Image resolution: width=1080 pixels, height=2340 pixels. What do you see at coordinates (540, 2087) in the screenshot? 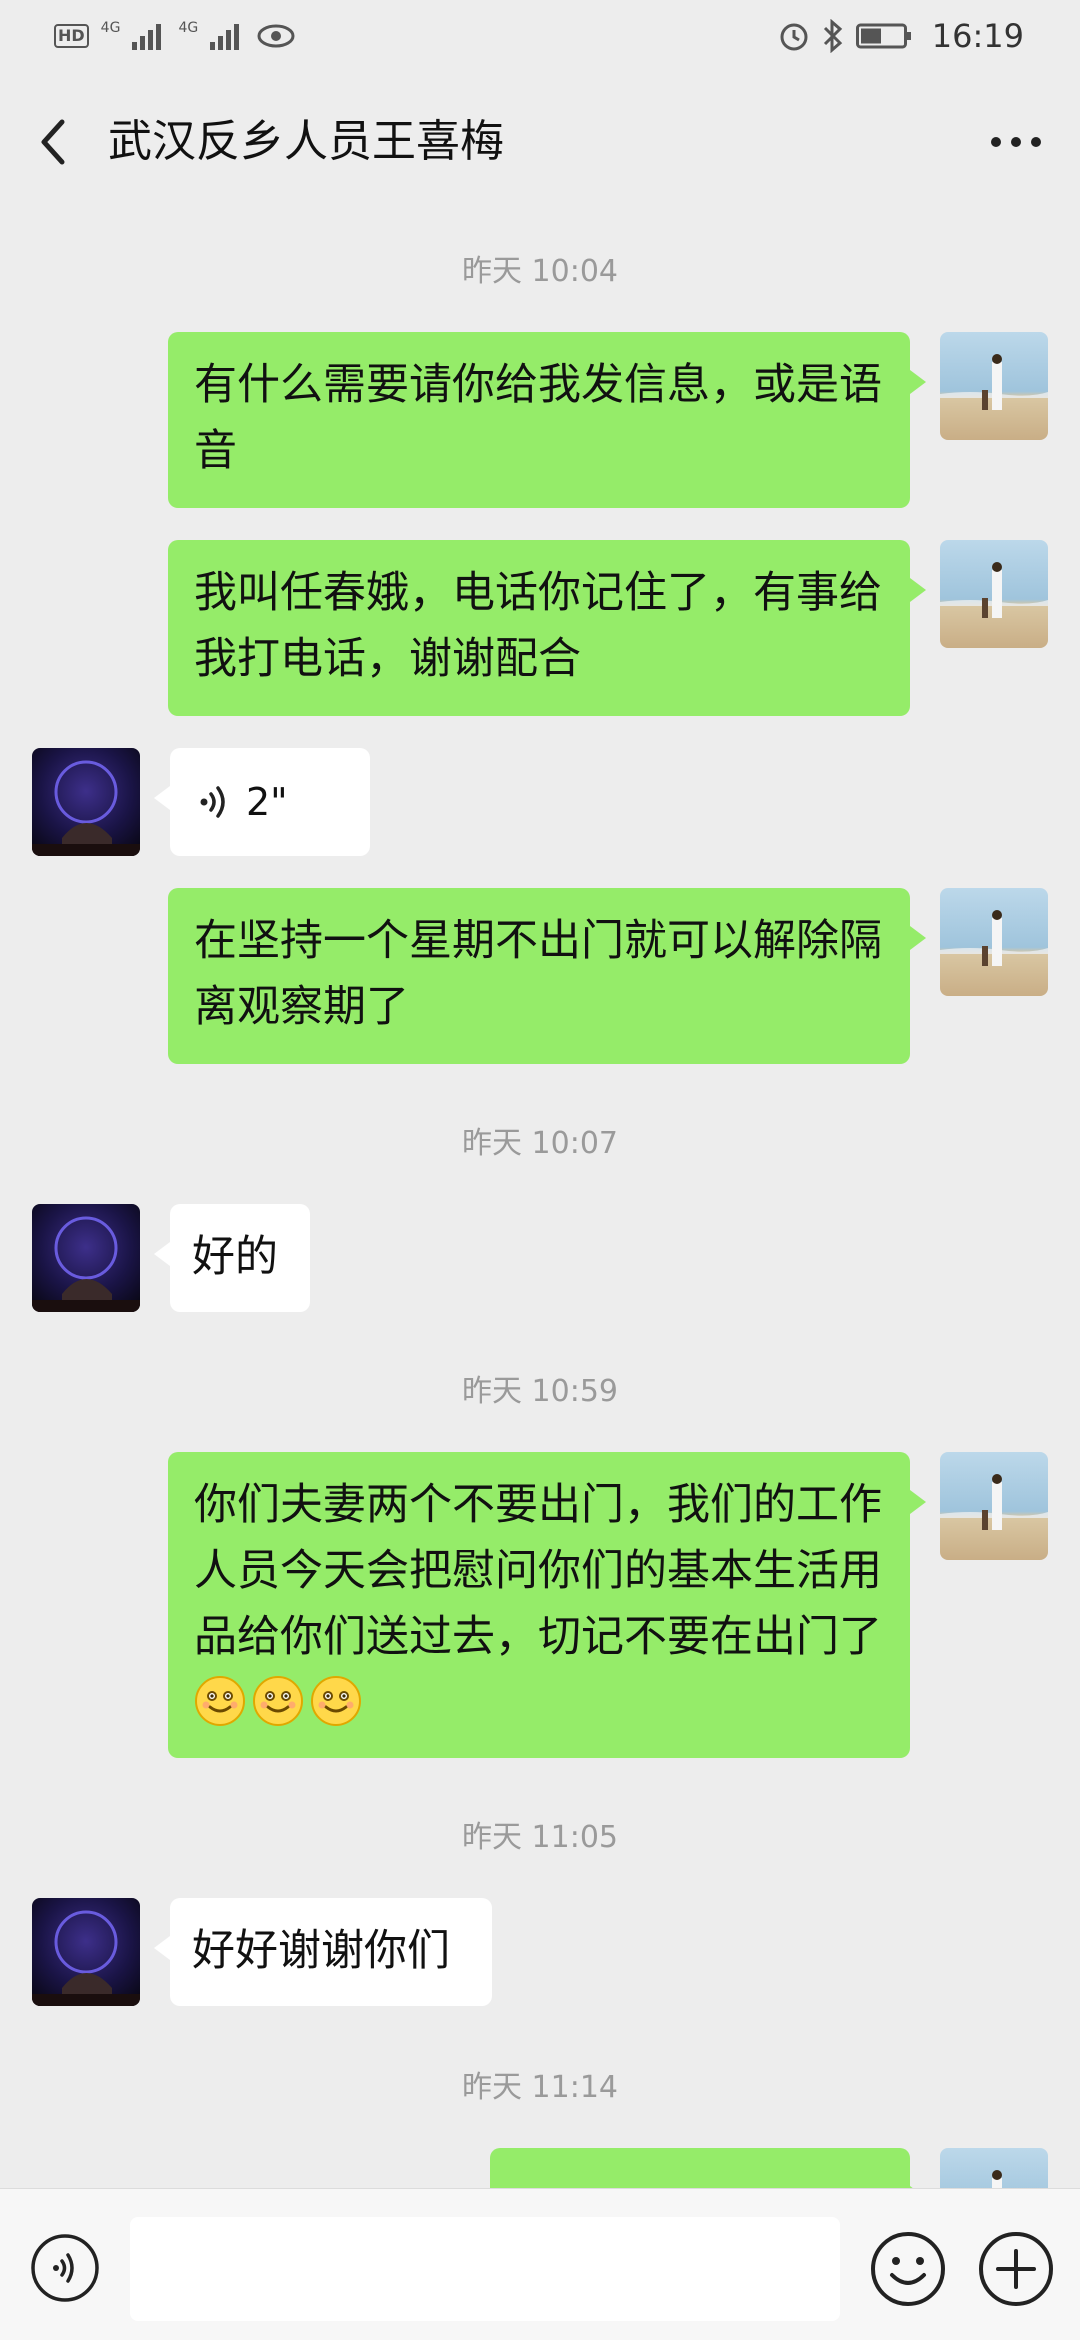
I see `timestamp: 昨天 11:14` at bounding box center [540, 2087].